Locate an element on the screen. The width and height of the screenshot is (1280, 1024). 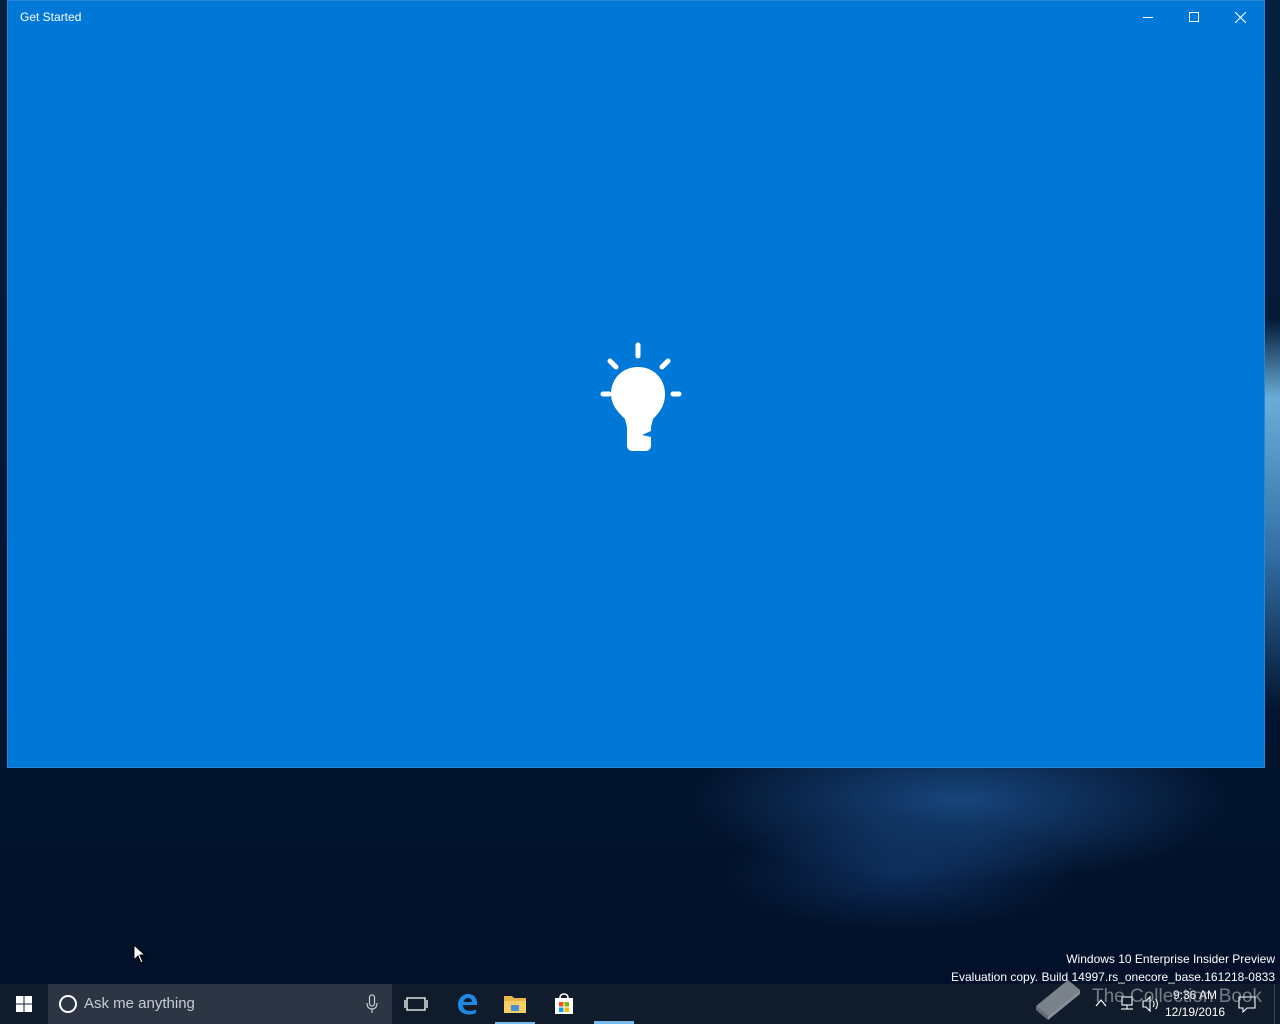
cortana-icon is located at coordinates (68, 1004).